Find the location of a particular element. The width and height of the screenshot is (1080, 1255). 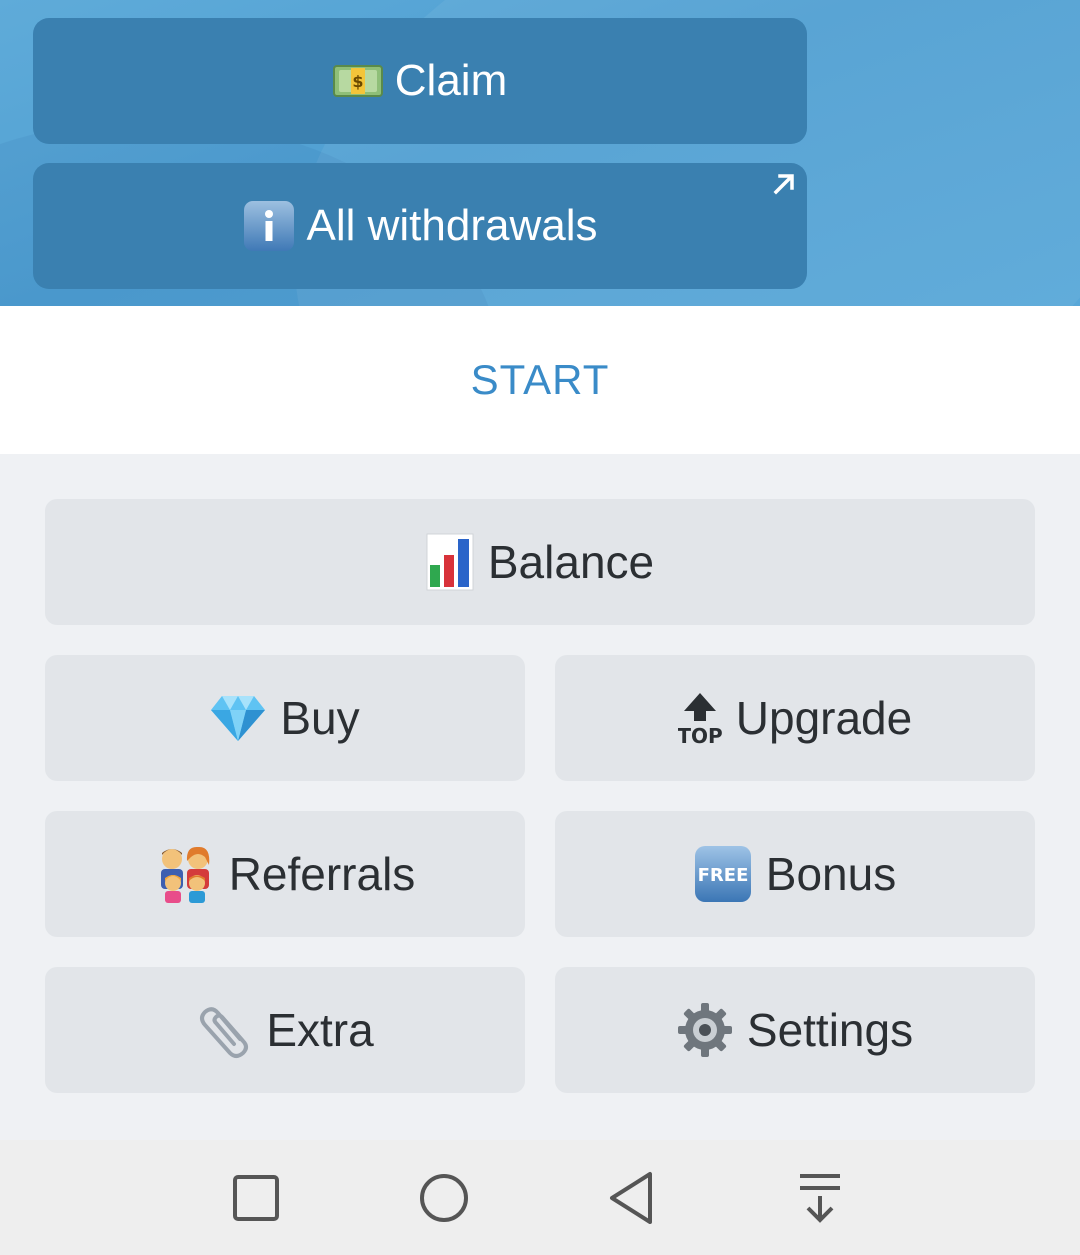

info-icon is located at coordinates (269, 226).